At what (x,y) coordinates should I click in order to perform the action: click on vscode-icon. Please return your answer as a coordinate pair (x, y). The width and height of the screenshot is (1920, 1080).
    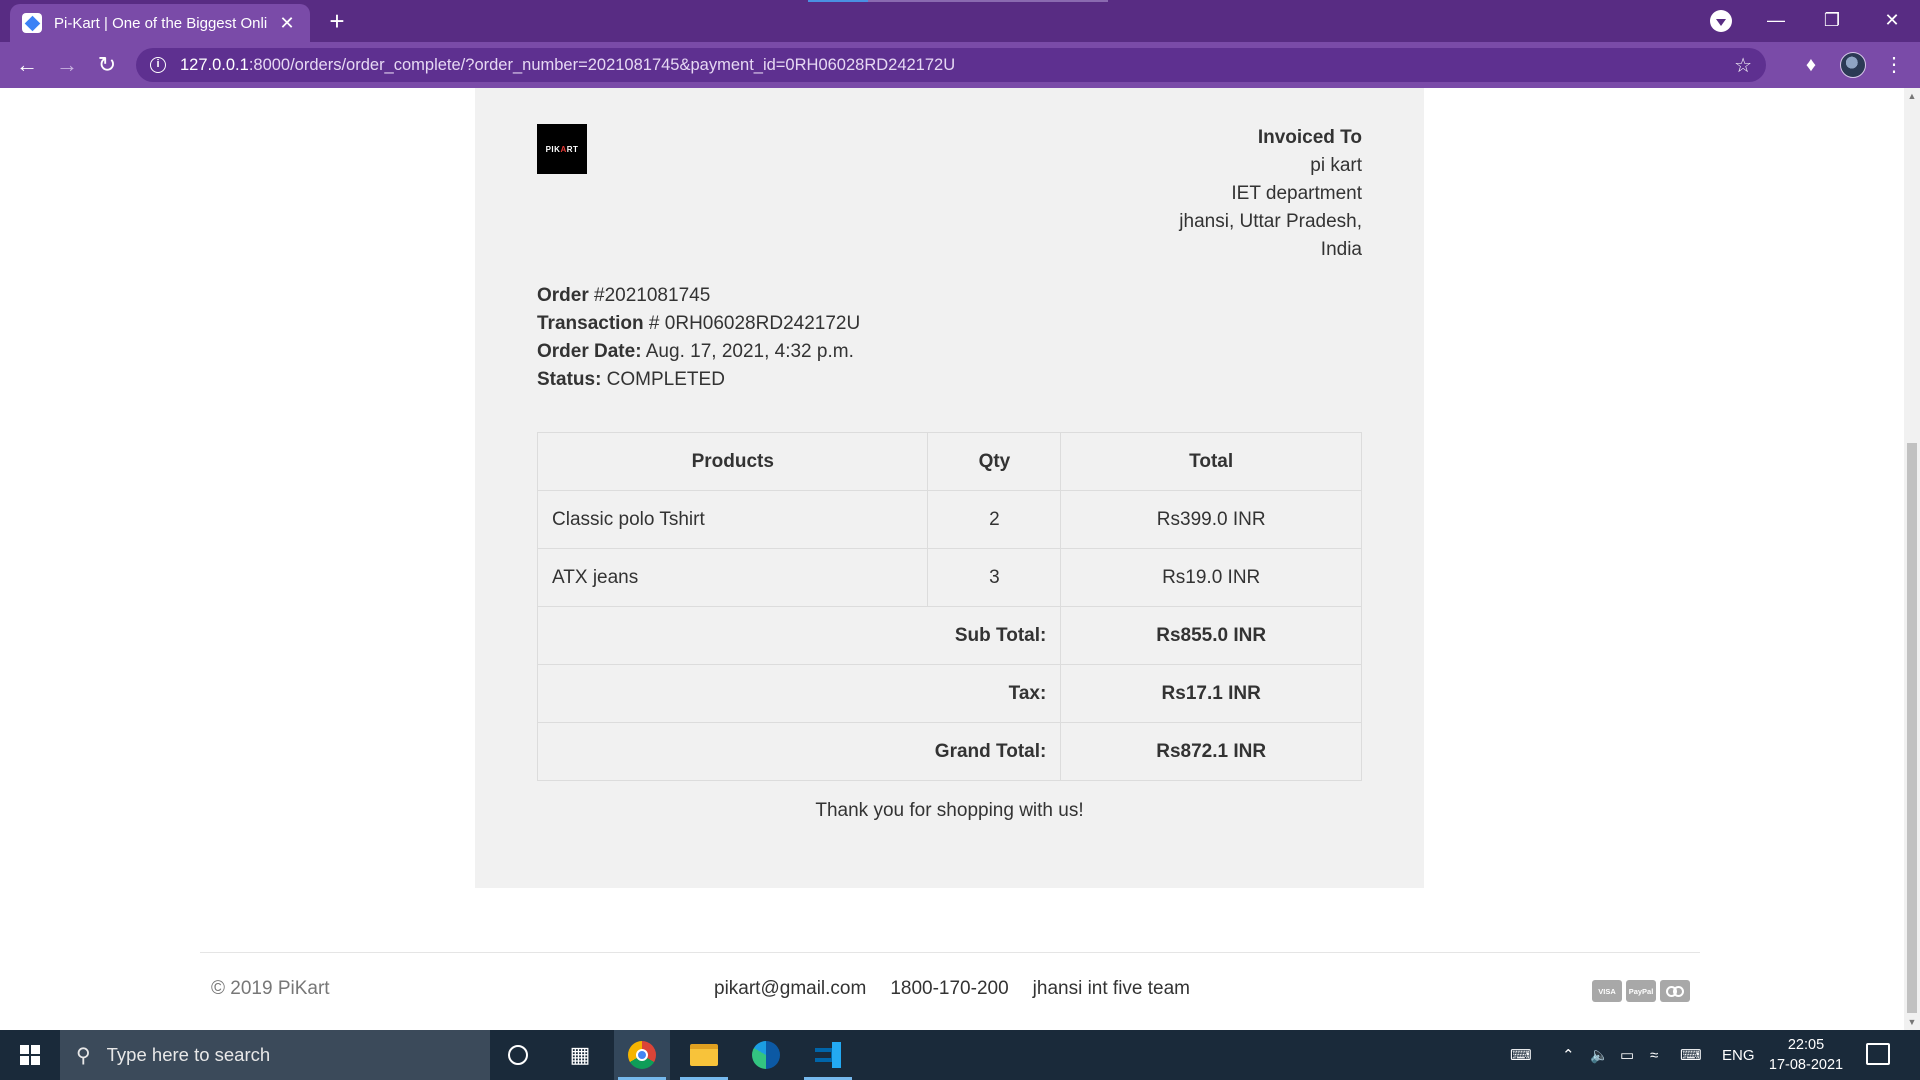
    Looking at the image, I should click on (828, 1055).